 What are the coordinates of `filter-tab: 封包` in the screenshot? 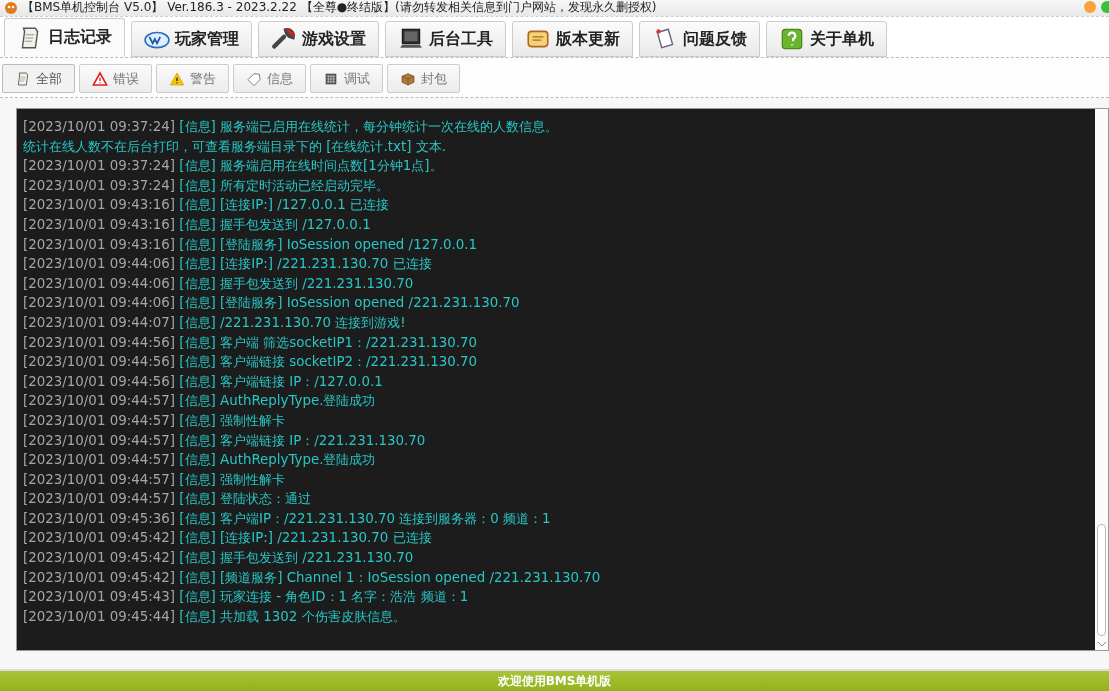 It's located at (423, 78).